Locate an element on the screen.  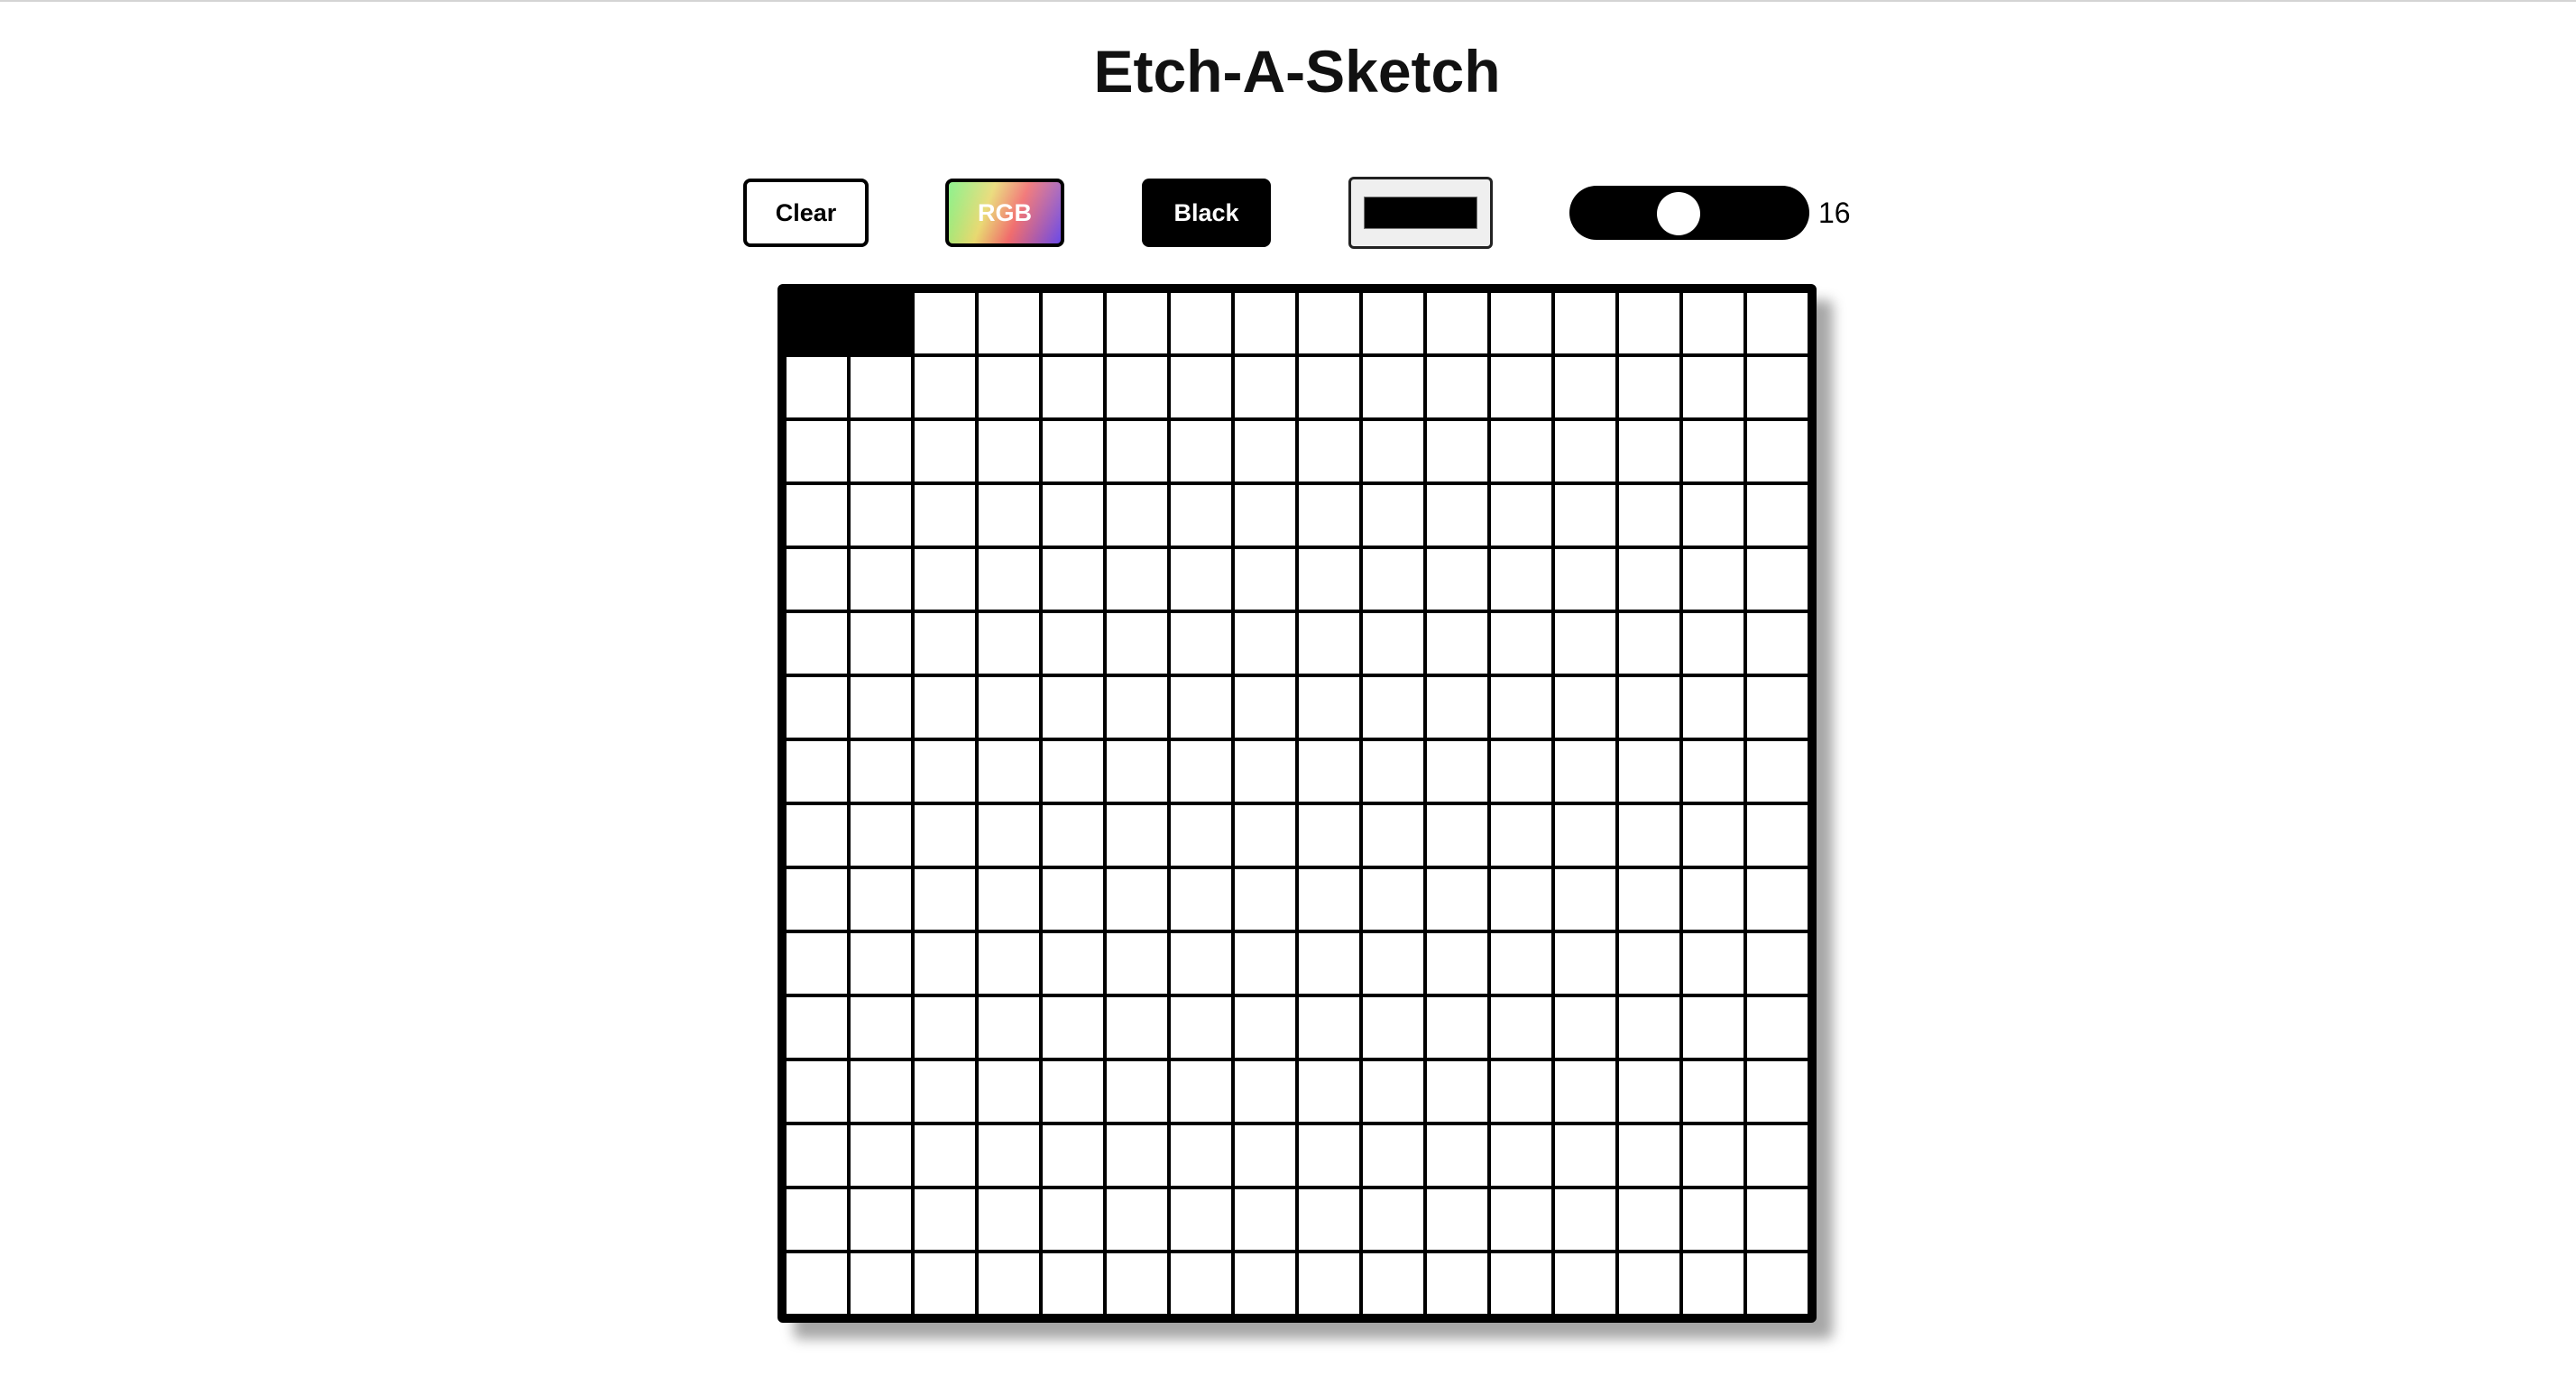
slider-knob is located at coordinates (1678, 214).